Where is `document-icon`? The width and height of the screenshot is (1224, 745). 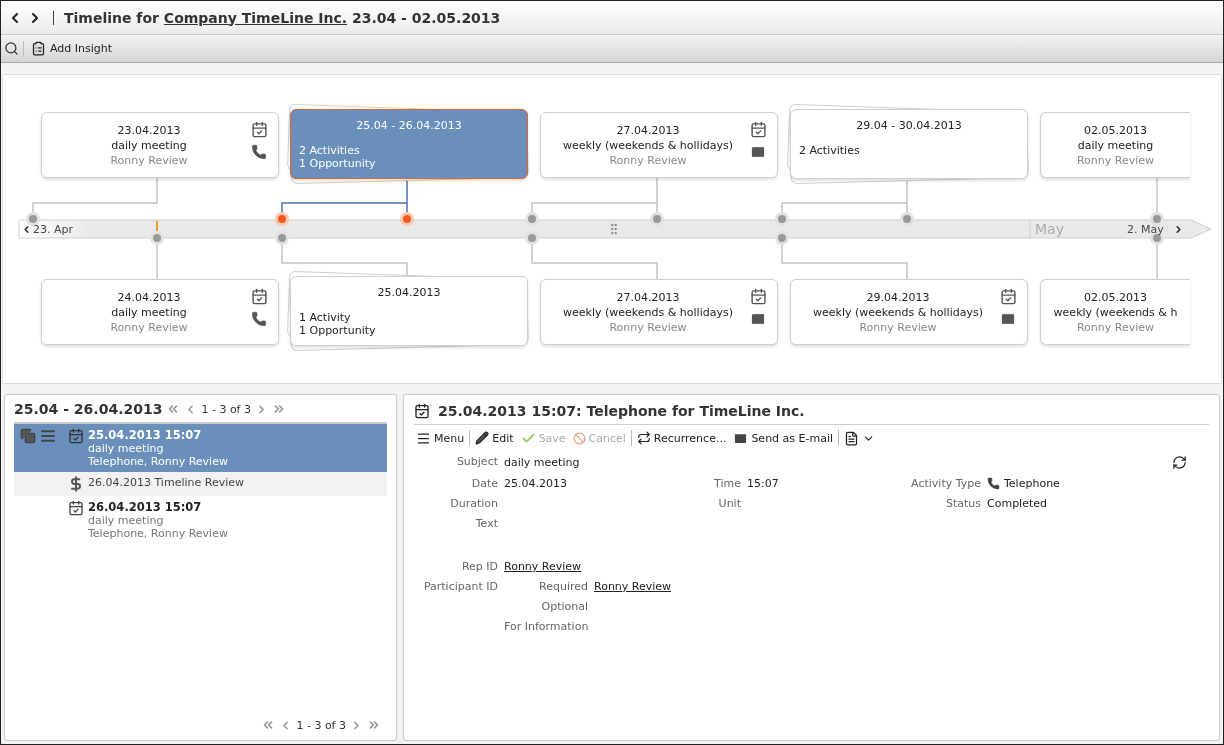
document-icon is located at coordinates (852, 438).